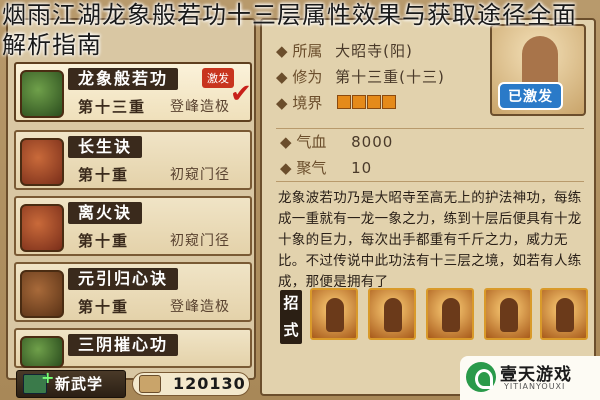 The image size is (600, 400). I want to click on site-logo-icon, so click(481, 377).